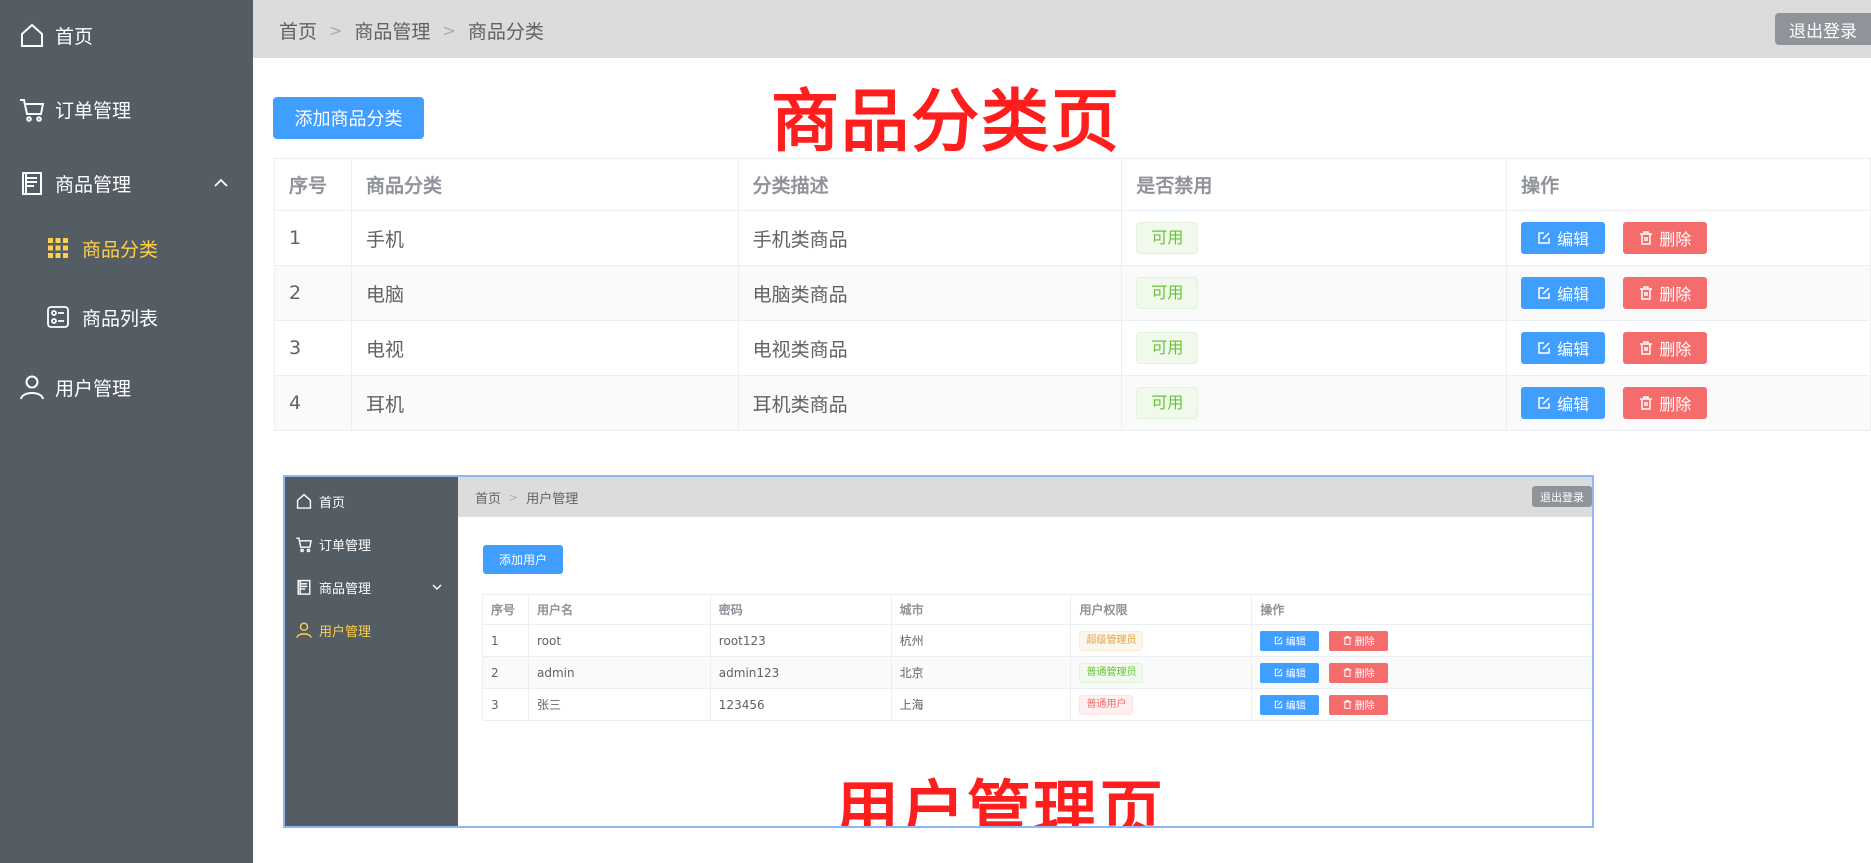  What do you see at coordinates (1161, 640) in the screenshot?
I see `cell-role: 超级管理员` at bounding box center [1161, 640].